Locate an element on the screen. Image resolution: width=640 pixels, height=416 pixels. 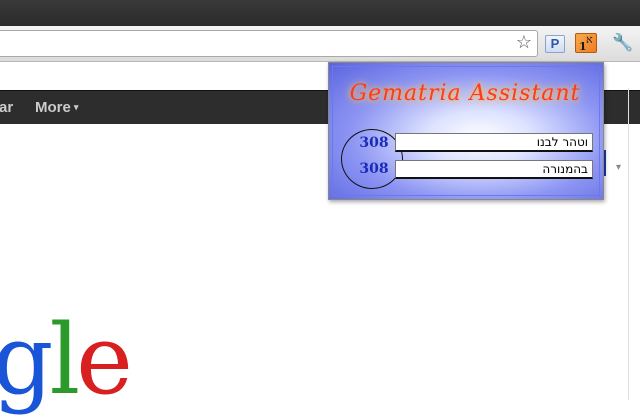
hebrew-input-1: וטהר לבנו is located at coordinates (494, 142).